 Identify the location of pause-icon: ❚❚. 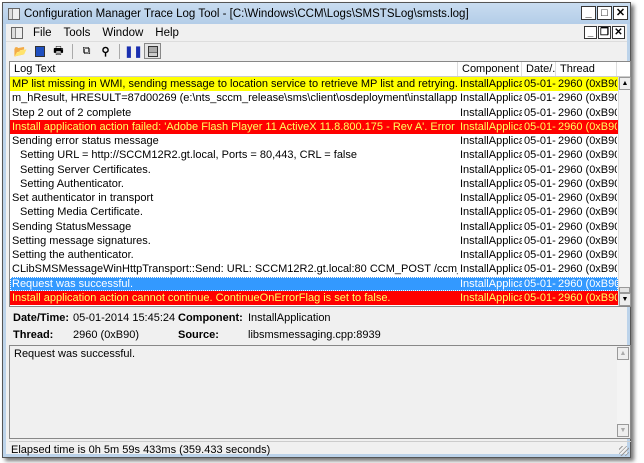
(133, 51).